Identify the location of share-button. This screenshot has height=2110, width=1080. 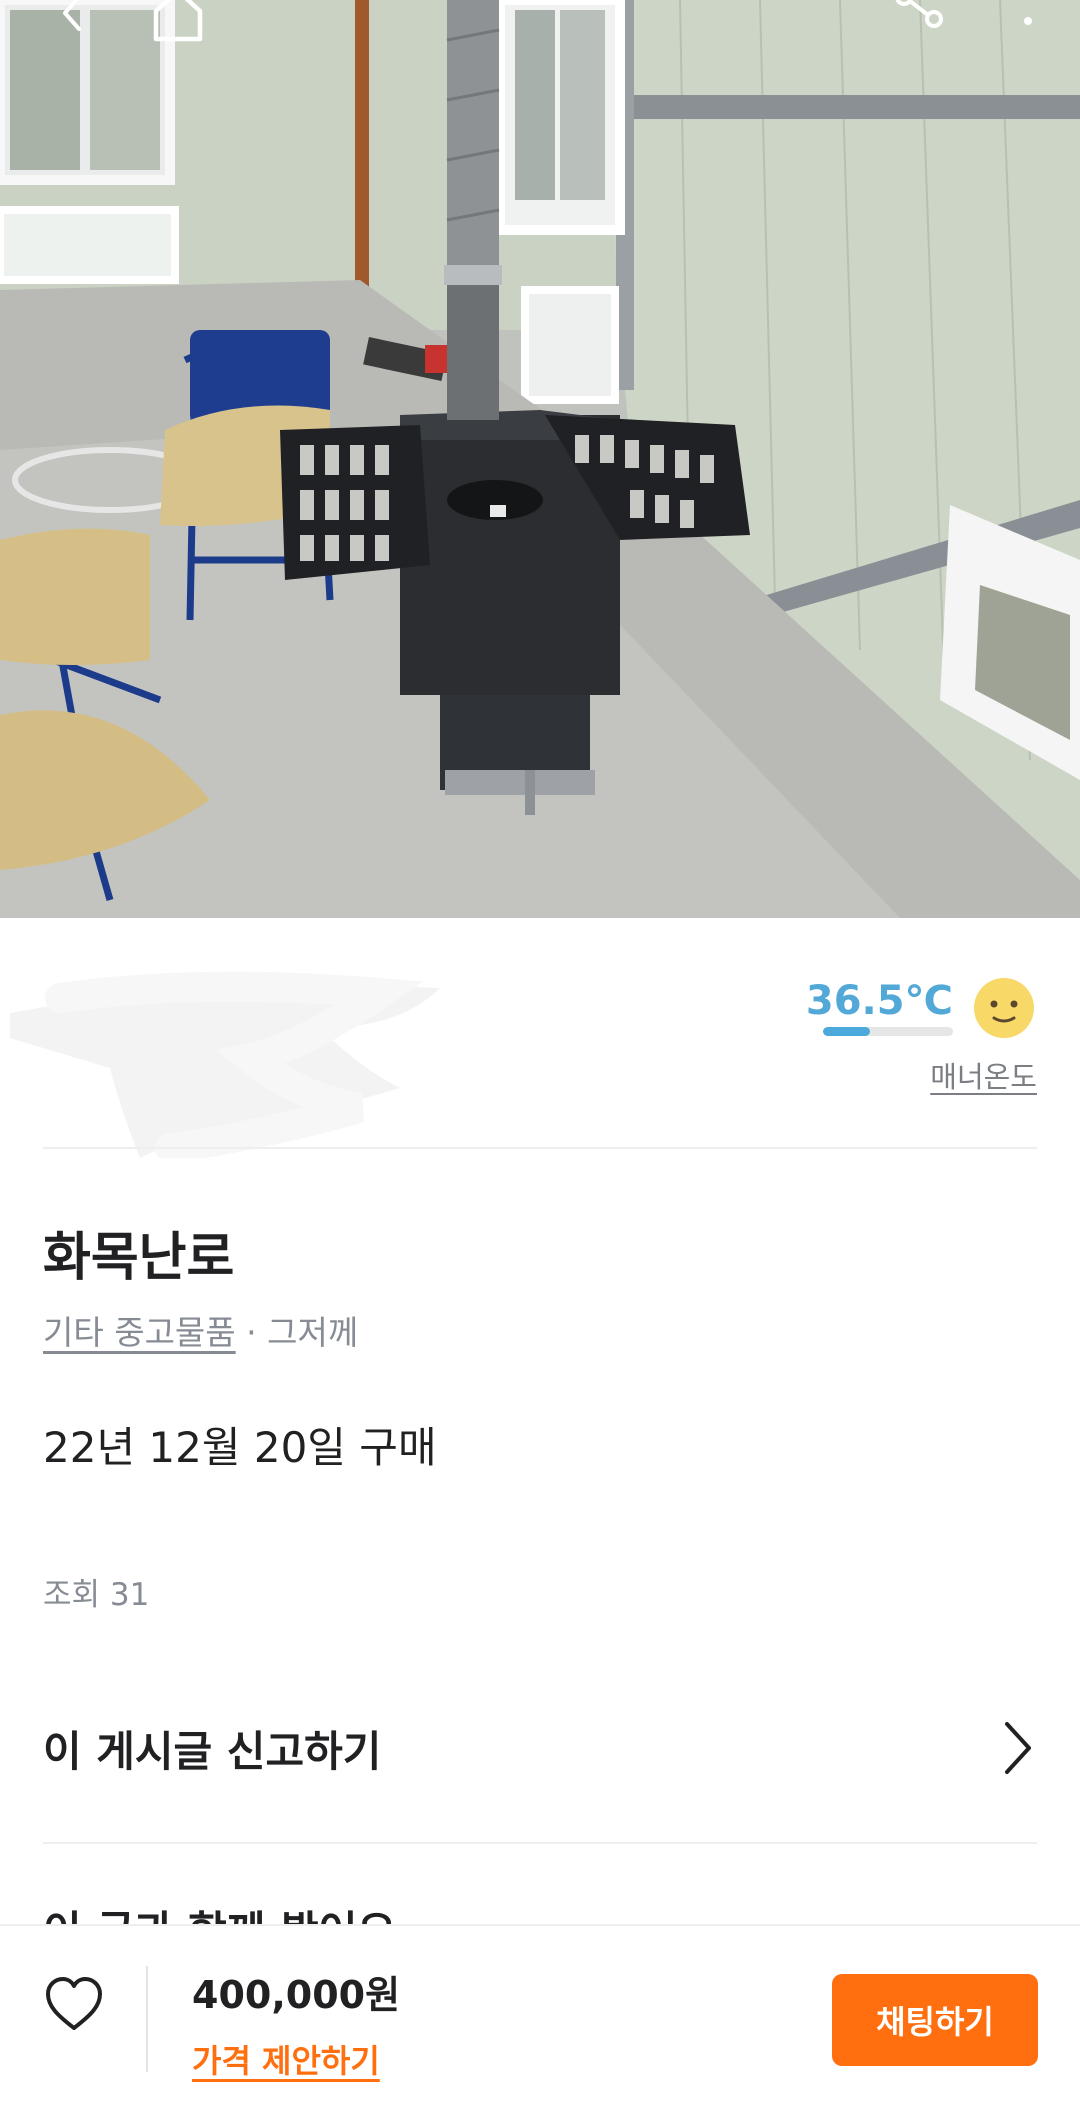
(920, 24).